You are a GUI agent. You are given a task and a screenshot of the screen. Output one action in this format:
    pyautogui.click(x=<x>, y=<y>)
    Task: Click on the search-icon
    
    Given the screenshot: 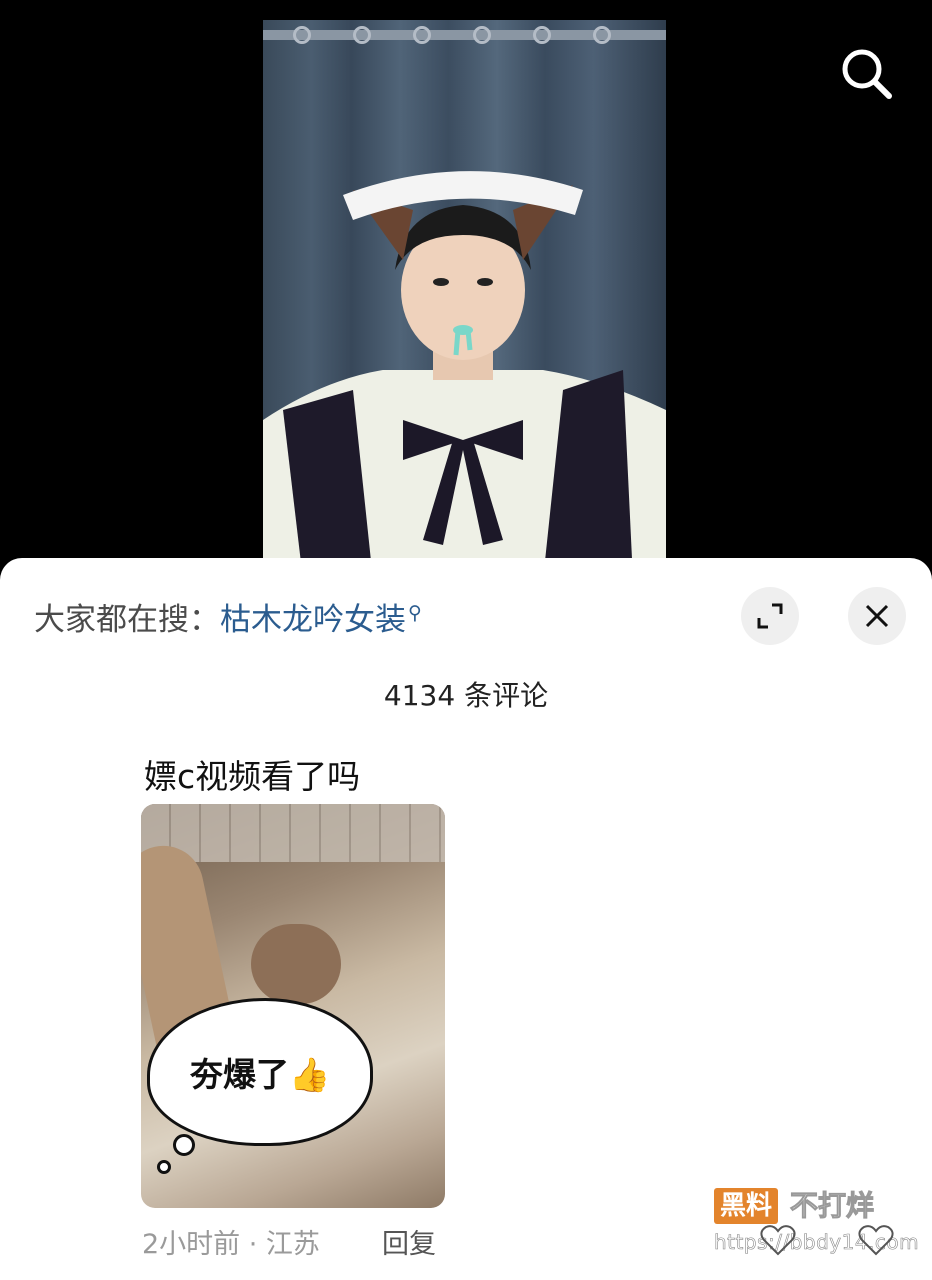 What is the action you would take?
    pyautogui.click(x=867, y=74)
    